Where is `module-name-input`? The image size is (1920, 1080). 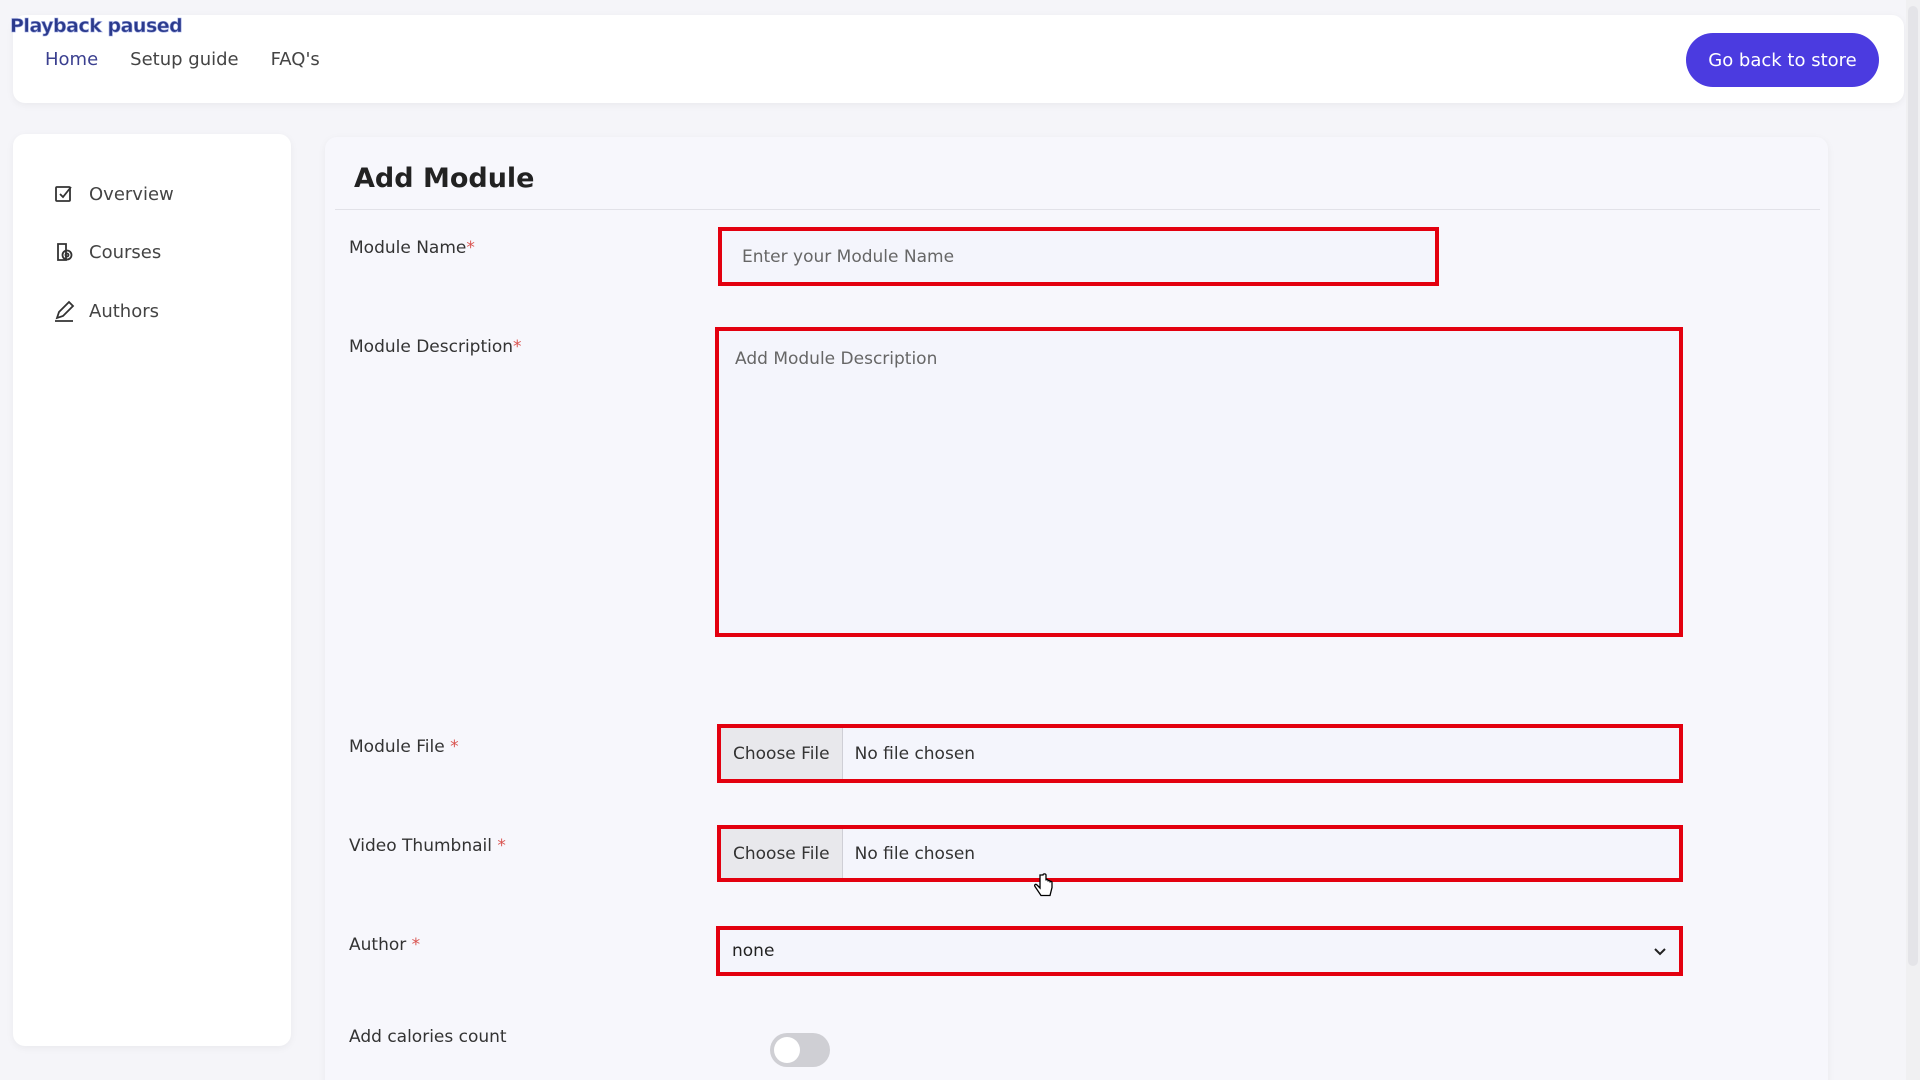 module-name-input is located at coordinates (1078, 256).